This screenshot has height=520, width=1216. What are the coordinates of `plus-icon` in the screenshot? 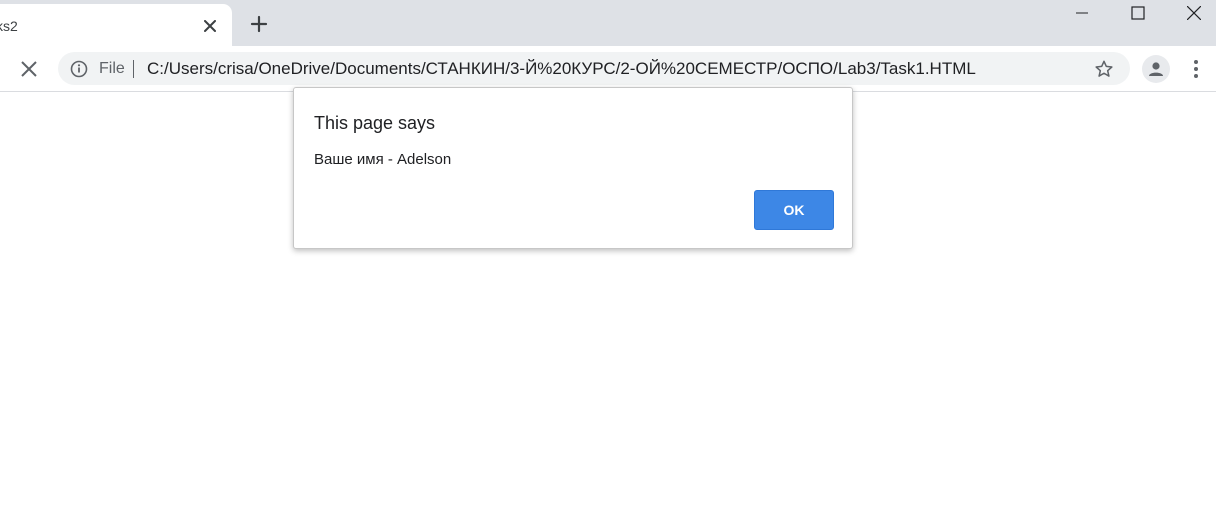 It's located at (259, 24).